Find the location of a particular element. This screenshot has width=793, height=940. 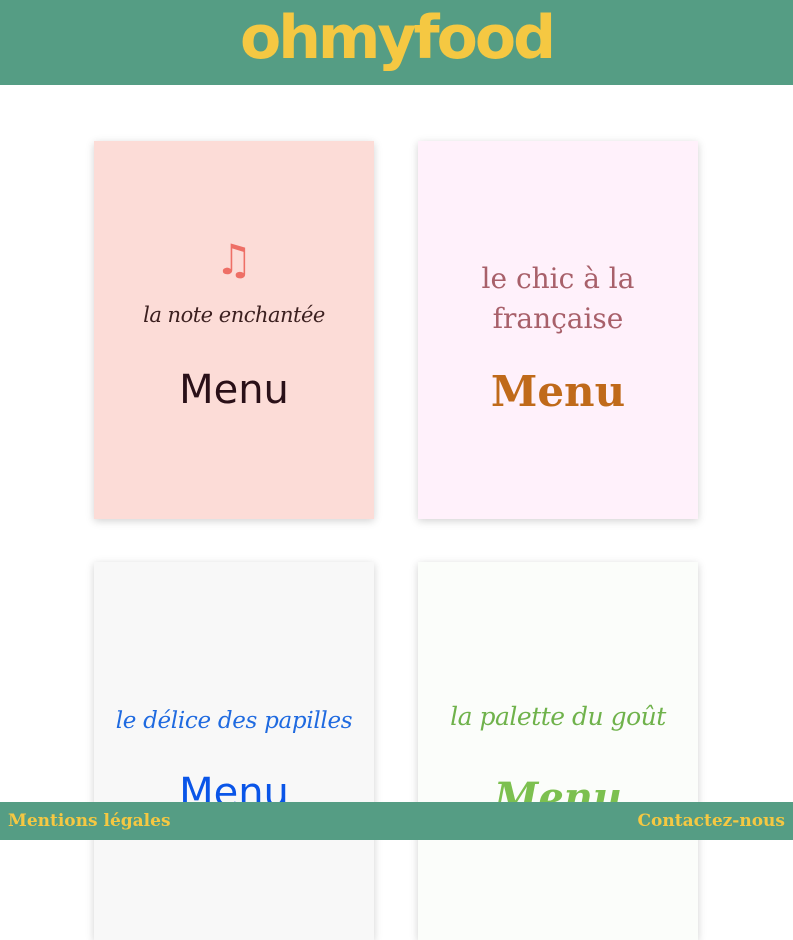

restaurant-title: la note enchantée is located at coordinates (234, 315).